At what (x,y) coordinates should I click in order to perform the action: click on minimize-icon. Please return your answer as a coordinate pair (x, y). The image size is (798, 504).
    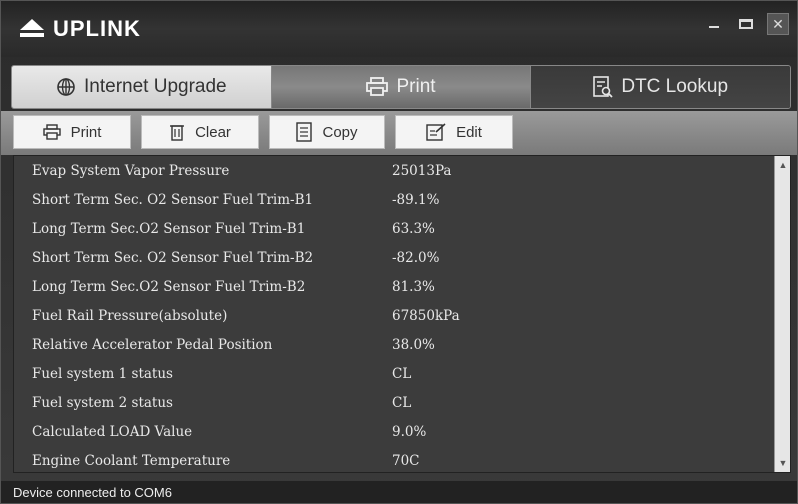
    Looking at the image, I should click on (714, 27).